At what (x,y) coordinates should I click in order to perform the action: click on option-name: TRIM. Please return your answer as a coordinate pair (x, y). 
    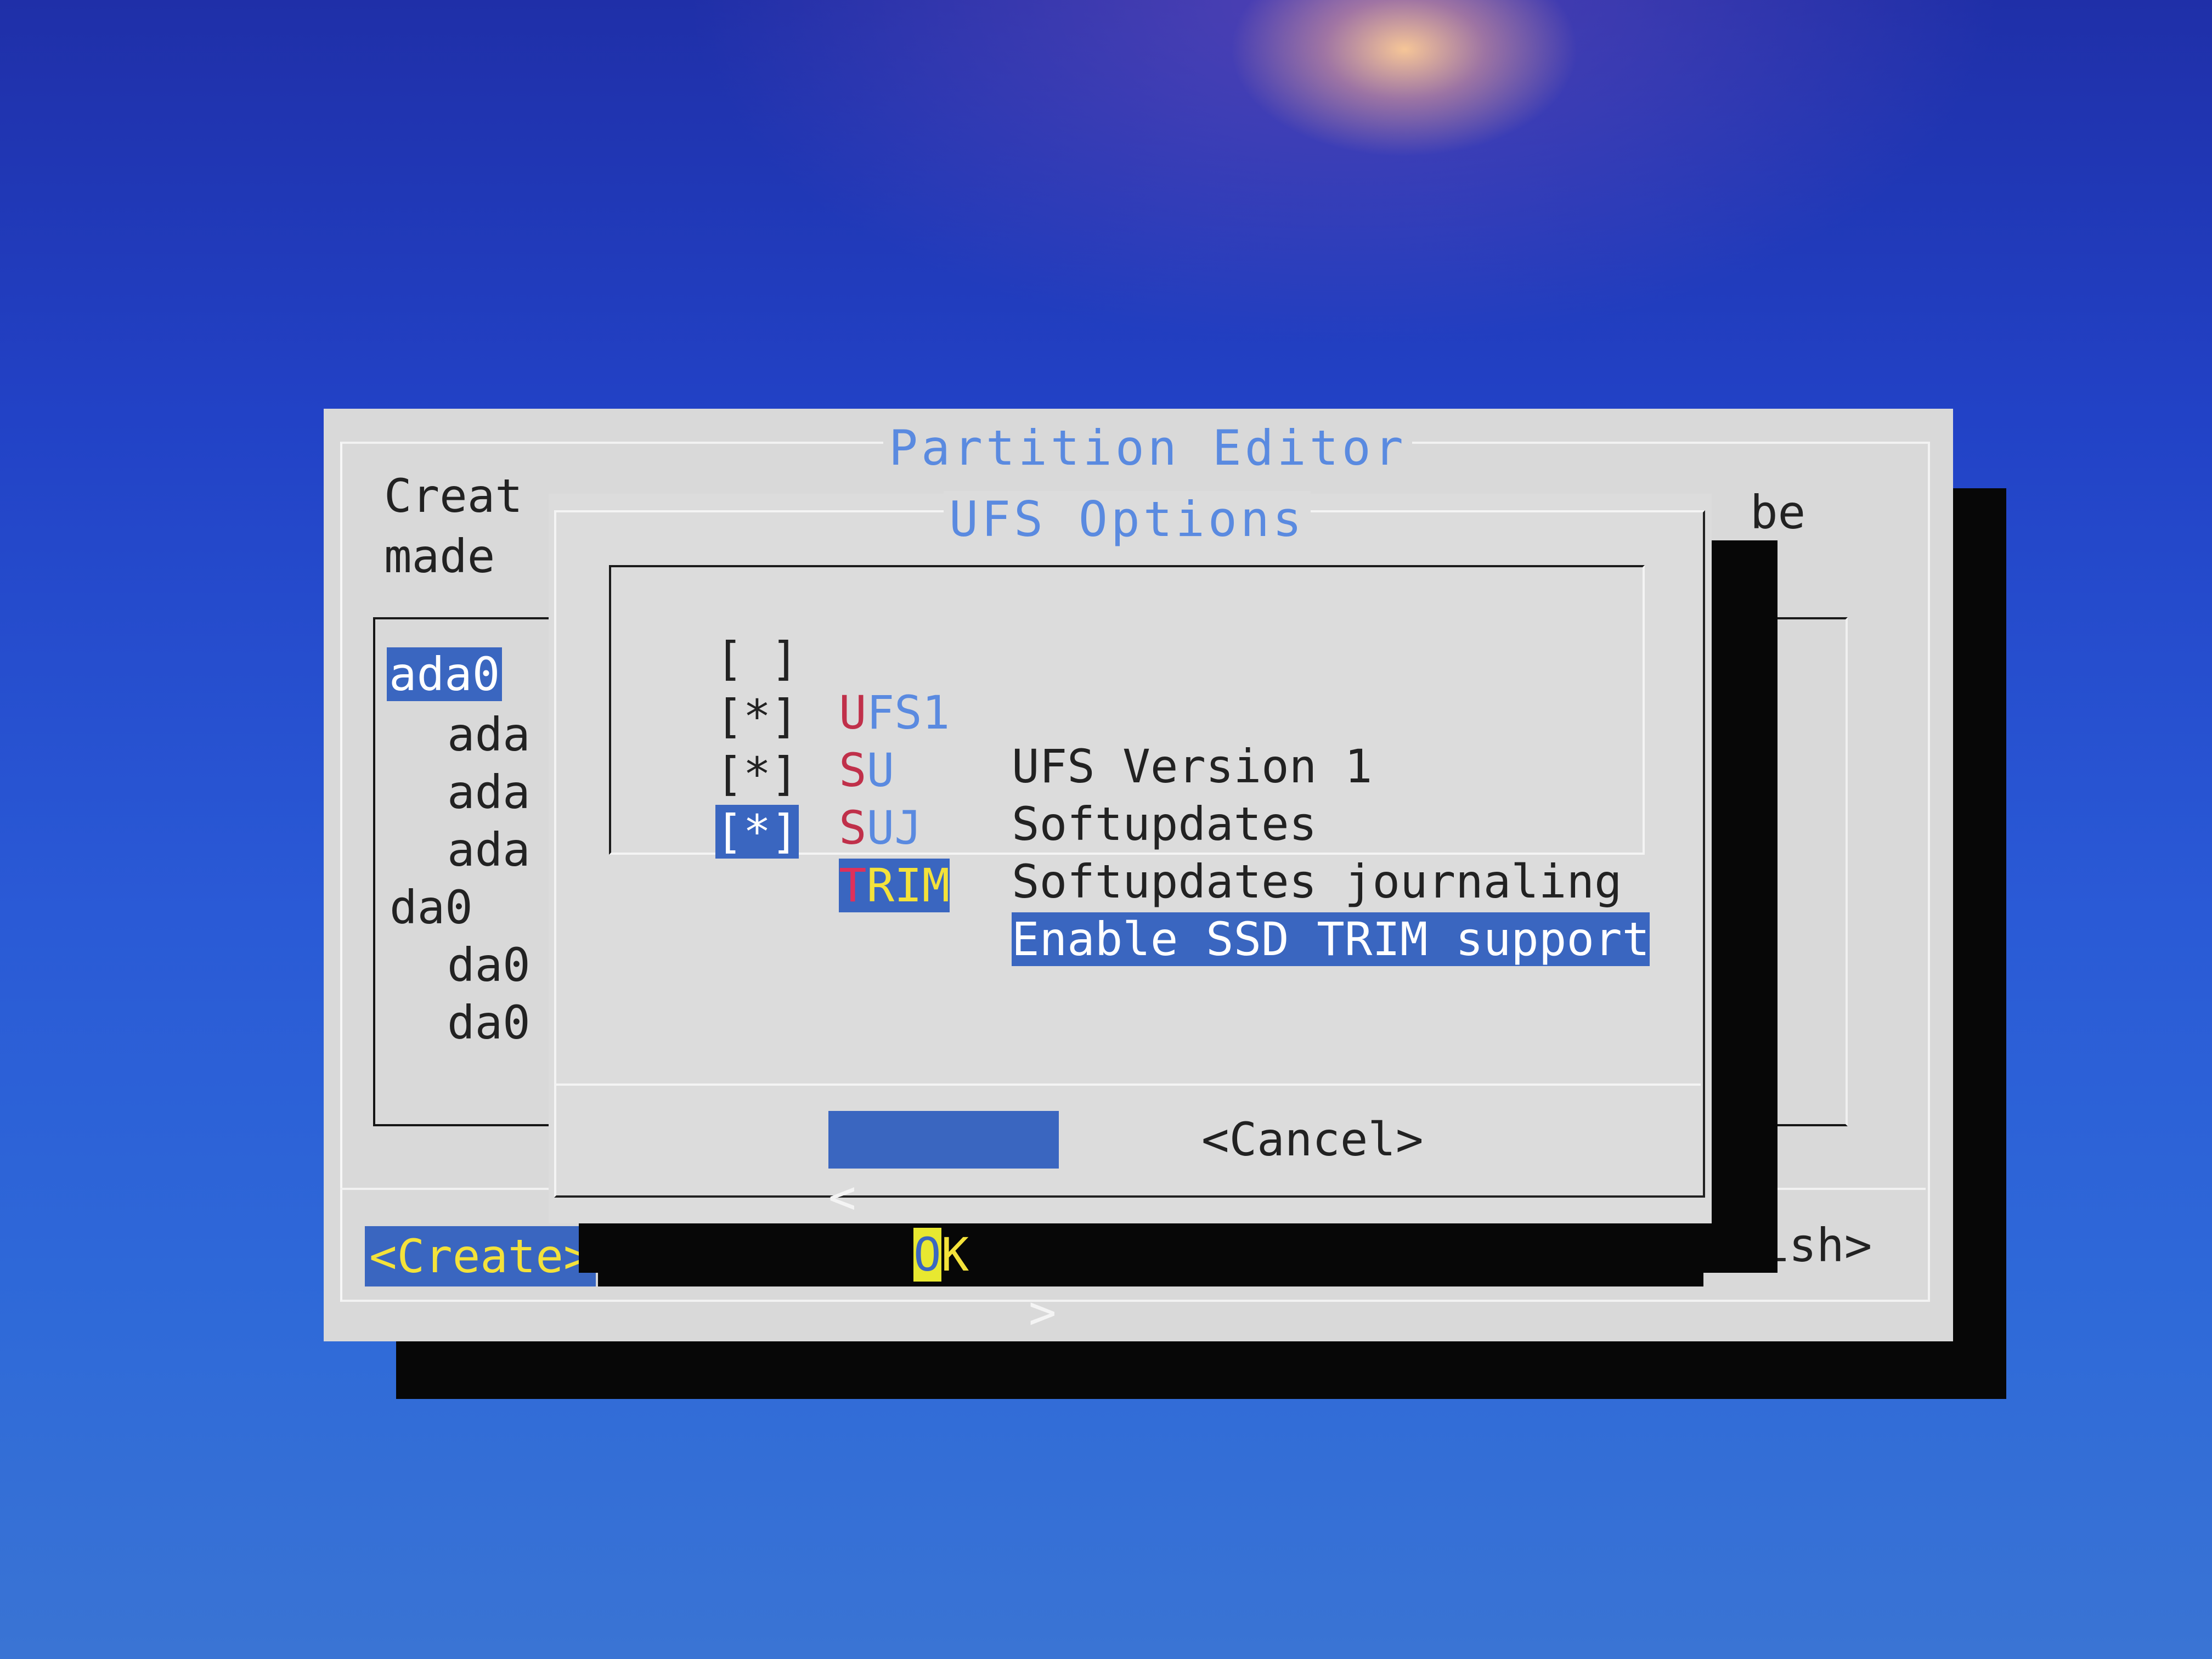
    Looking at the image, I should click on (895, 885).